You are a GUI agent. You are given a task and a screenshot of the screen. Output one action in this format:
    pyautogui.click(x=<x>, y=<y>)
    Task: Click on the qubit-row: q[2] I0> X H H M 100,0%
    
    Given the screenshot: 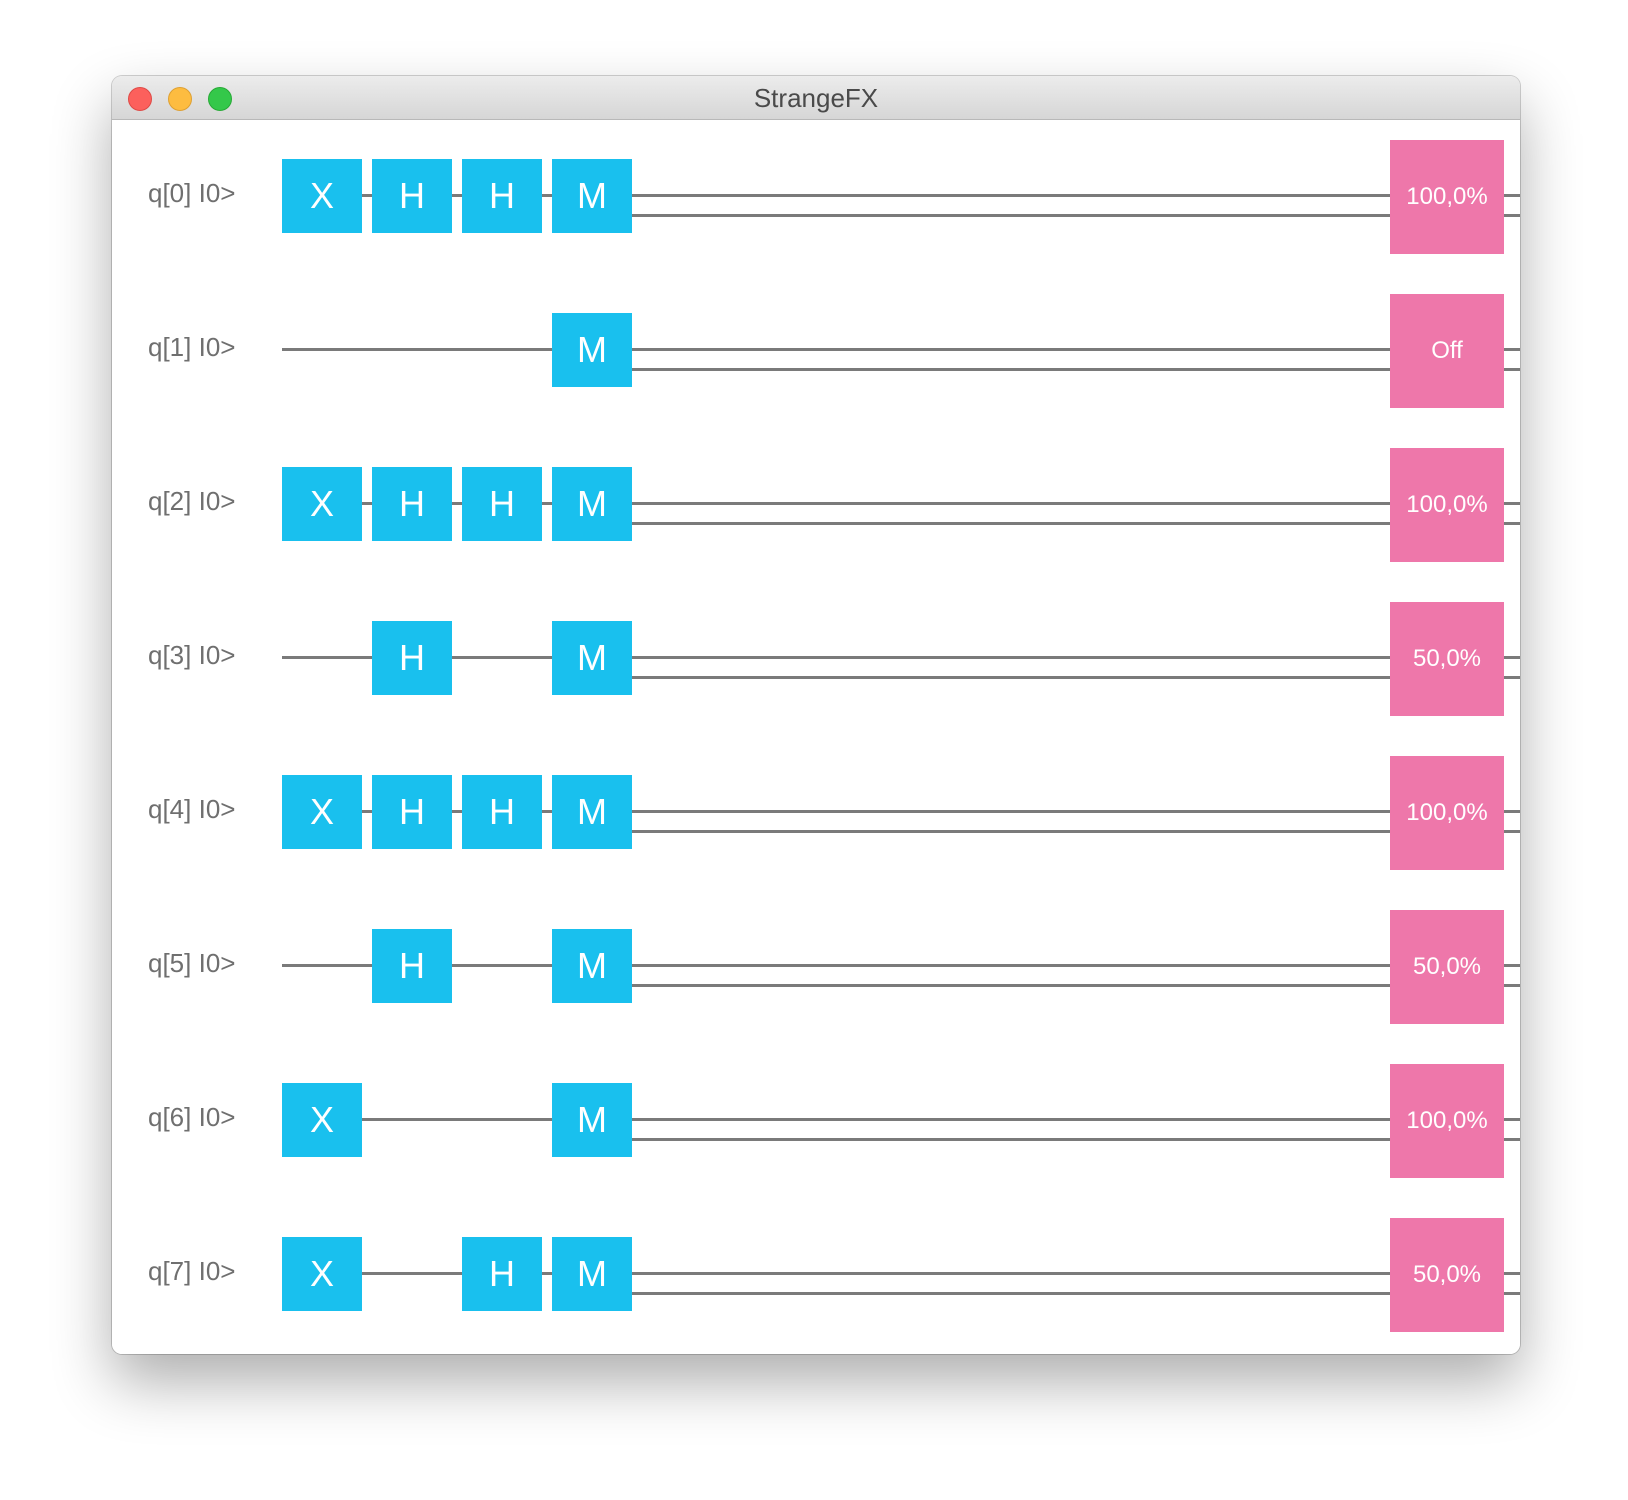 What is the action you would take?
    pyautogui.click(x=816, y=508)
    